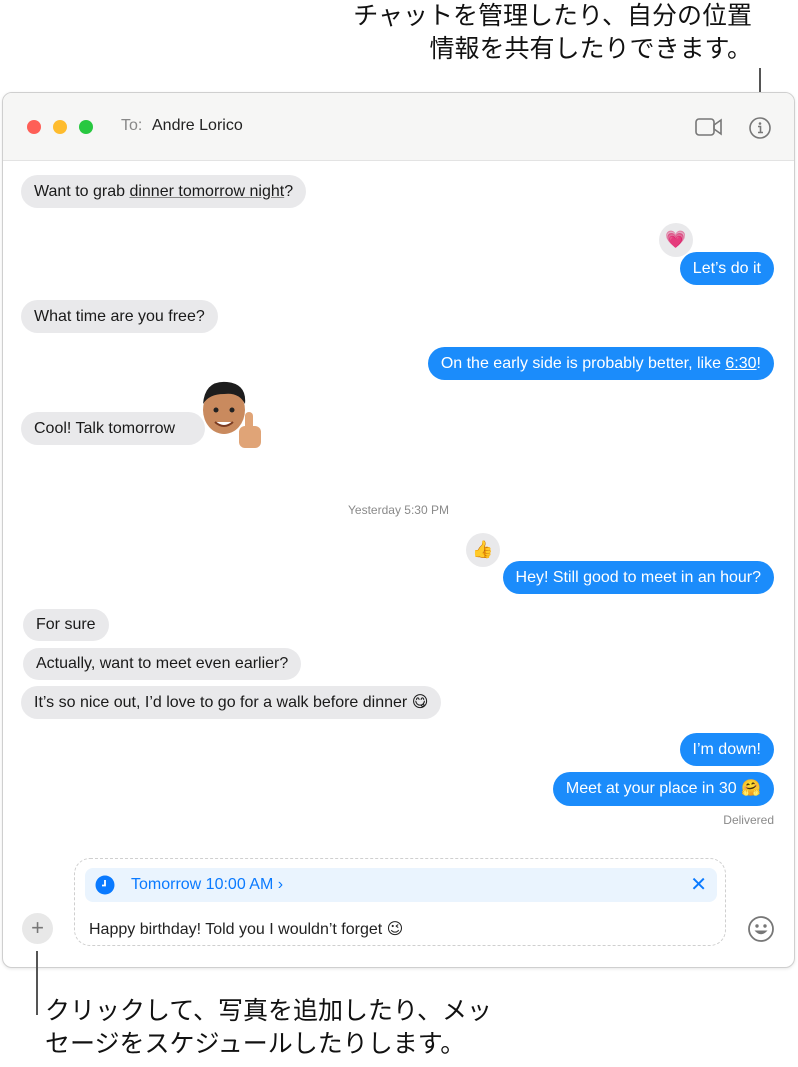 Image resolution: width=798 pixels, height=1067 pixels. What do you see at coordinates (132, 125) in the screenshot?
I see `to-label: To:` at bounding box center [132, 125].